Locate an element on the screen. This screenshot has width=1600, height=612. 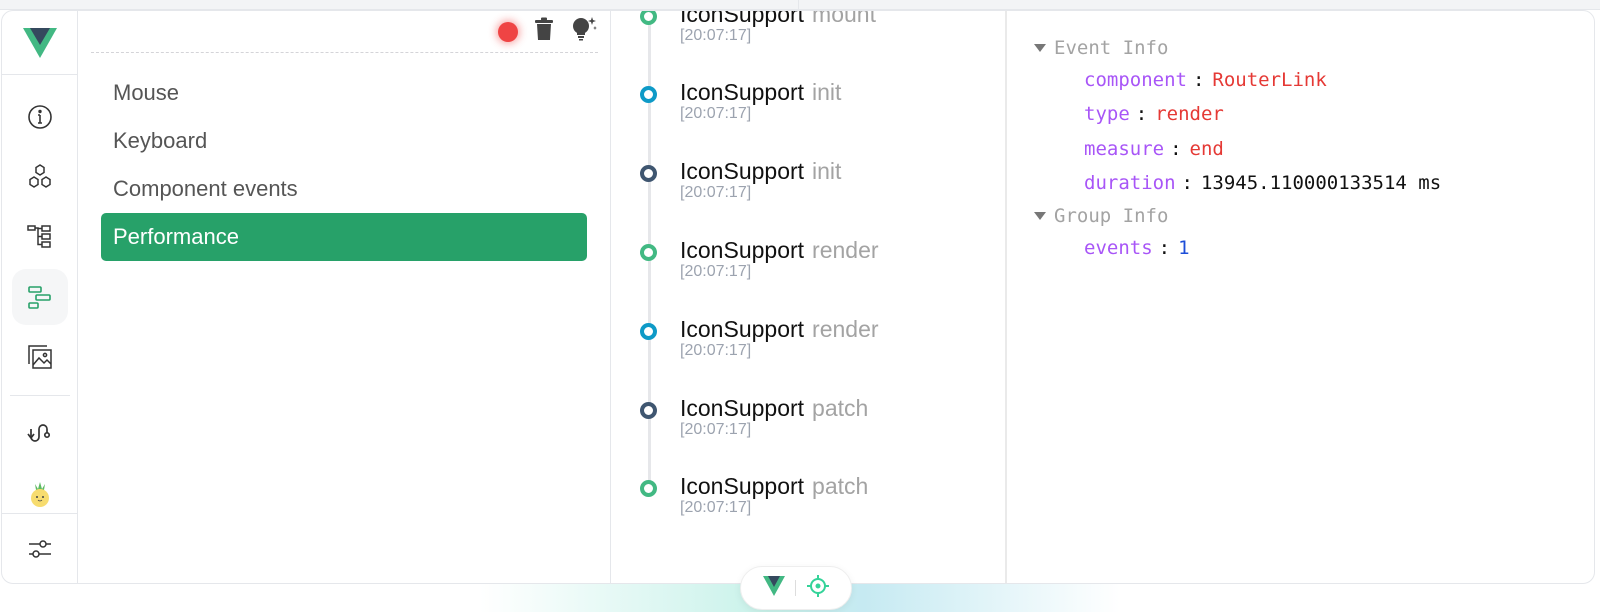
timeline-icon is located at coordinates (39, 297).